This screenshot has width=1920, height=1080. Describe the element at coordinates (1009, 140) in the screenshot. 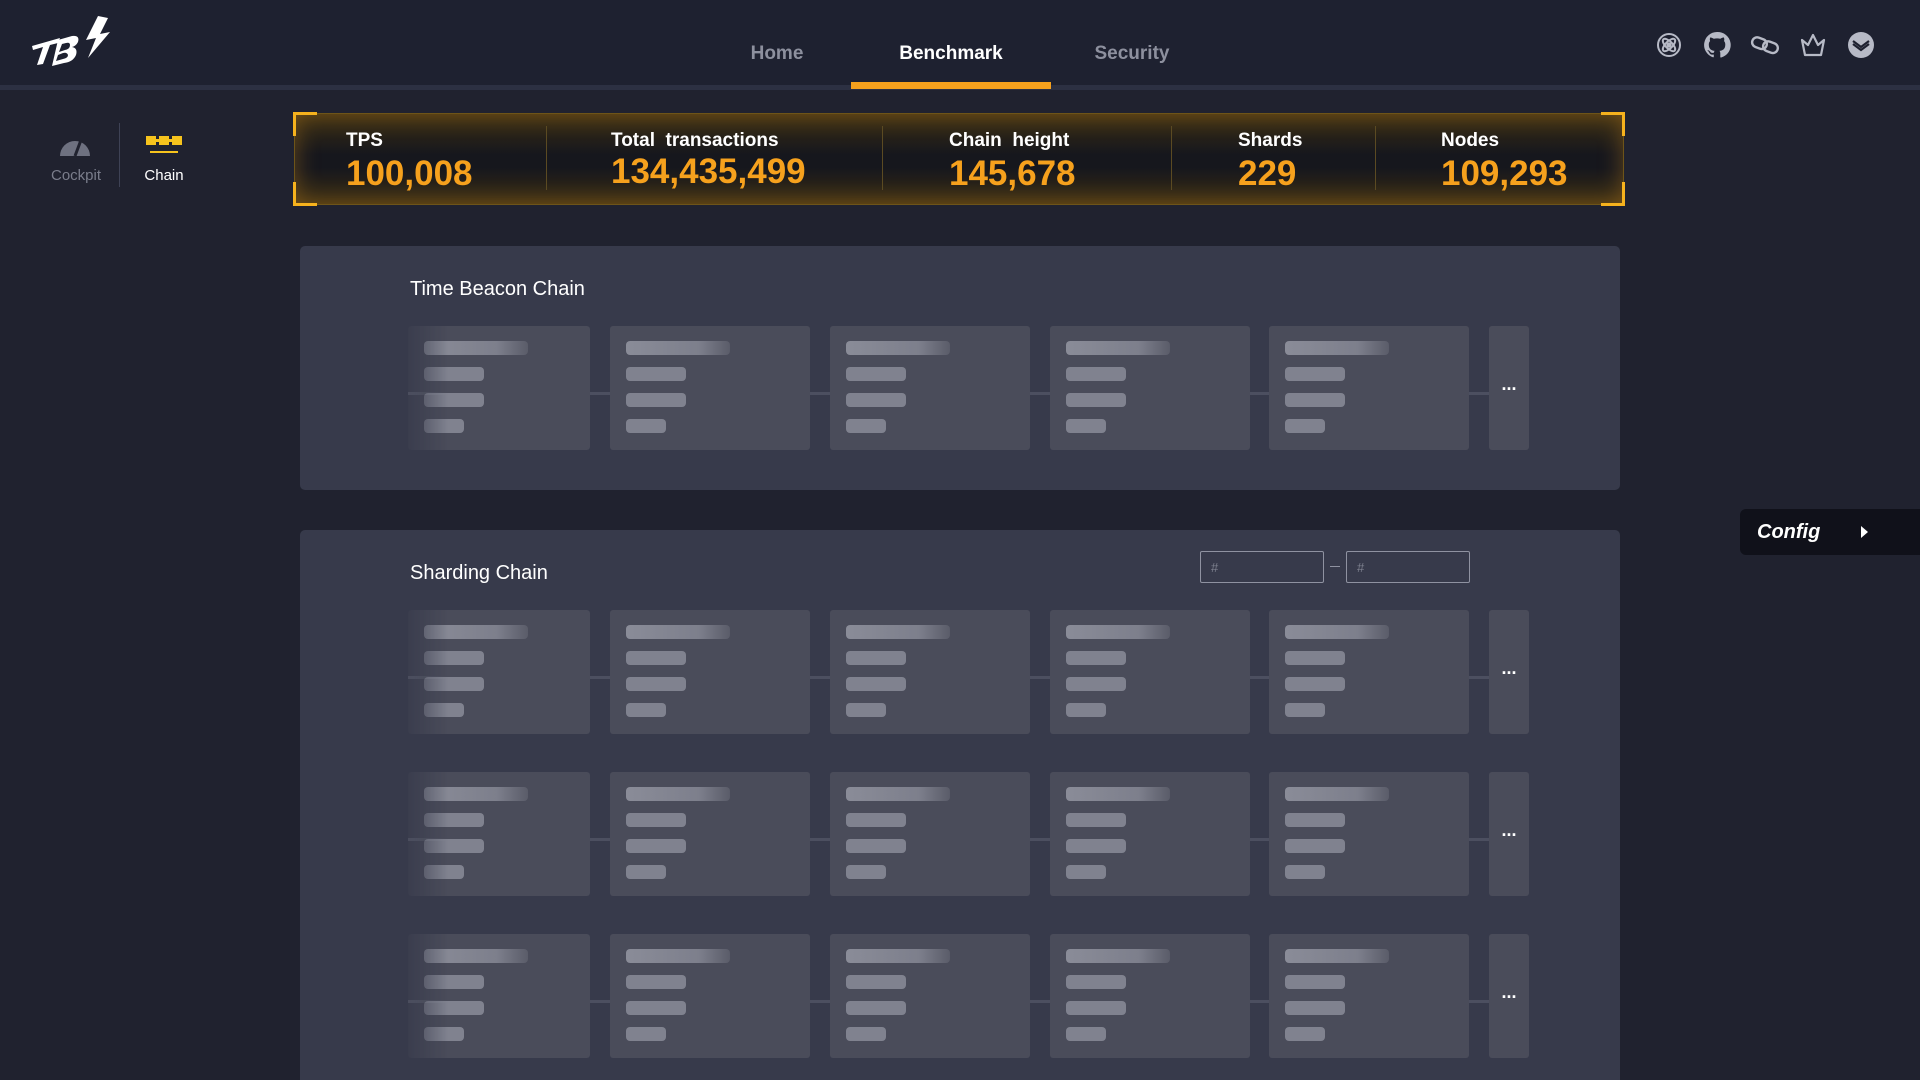

I see `stat-label: Chain height` at that location.